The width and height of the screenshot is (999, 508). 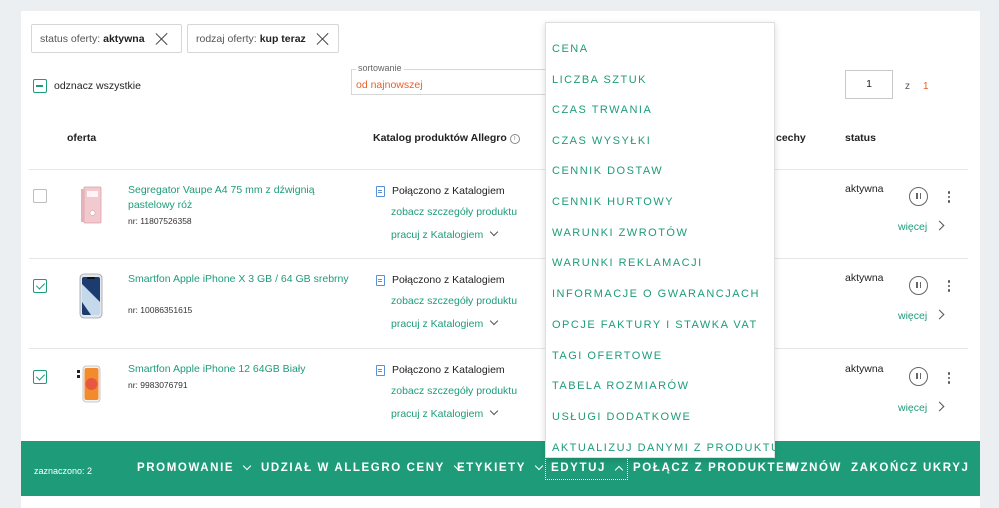 I want to click on offer-title-link: Smartfon Apple iPhone 12 64GB Biały, so click(x=240, y=369).